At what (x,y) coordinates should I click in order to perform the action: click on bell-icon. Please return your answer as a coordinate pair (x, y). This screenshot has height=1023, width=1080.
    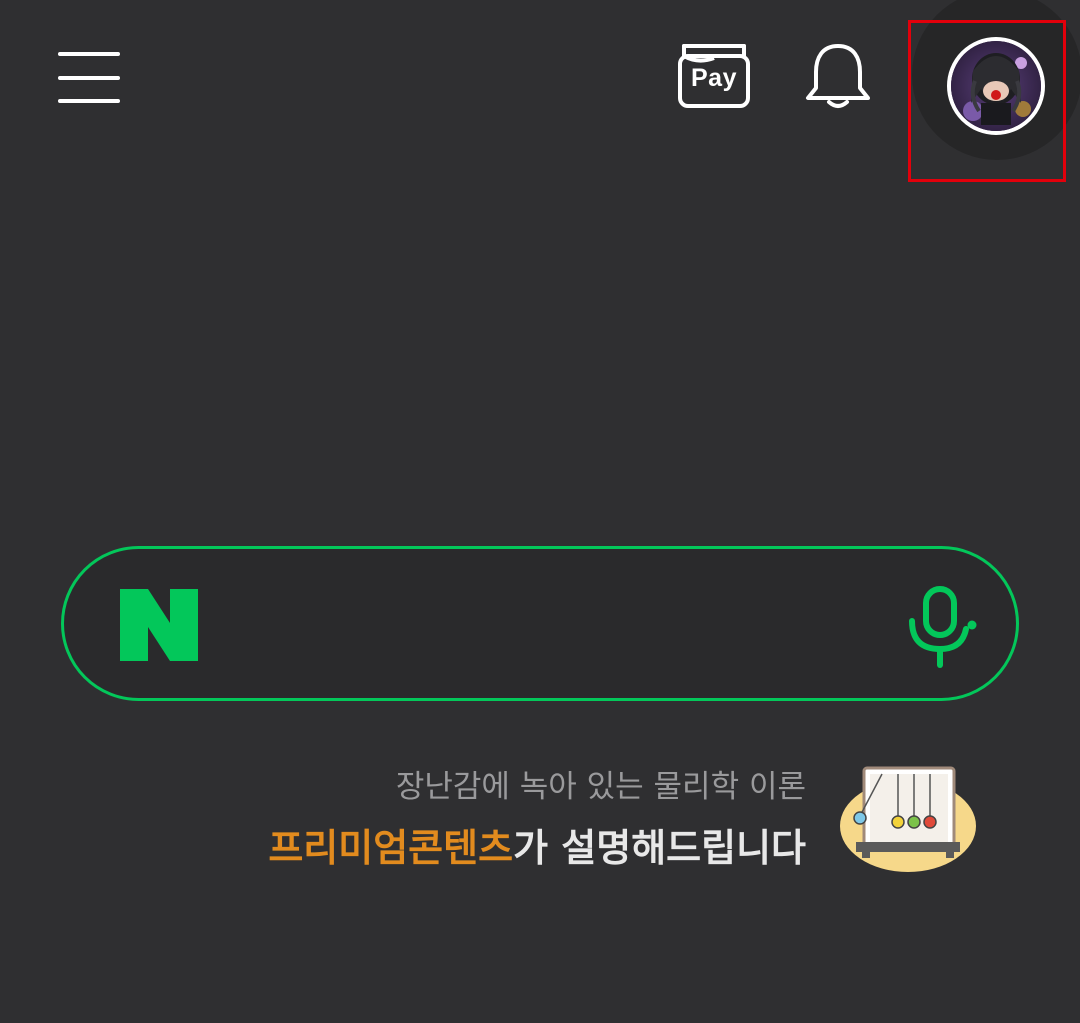
    Looking at the image, I should click on (838, 76).